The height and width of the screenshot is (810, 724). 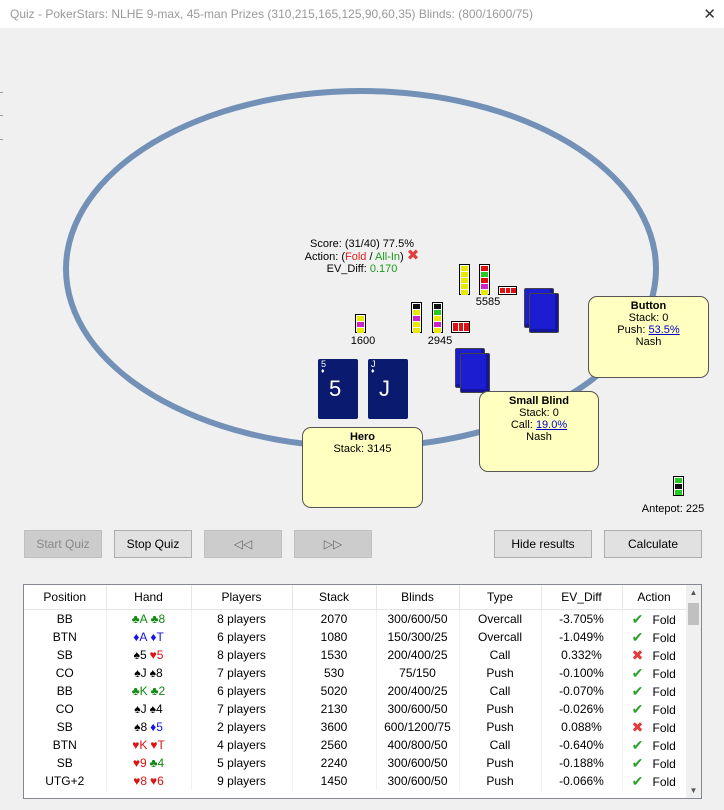 I want to click on cell-blinds: 300/600/50, so click(x=418, y=618).